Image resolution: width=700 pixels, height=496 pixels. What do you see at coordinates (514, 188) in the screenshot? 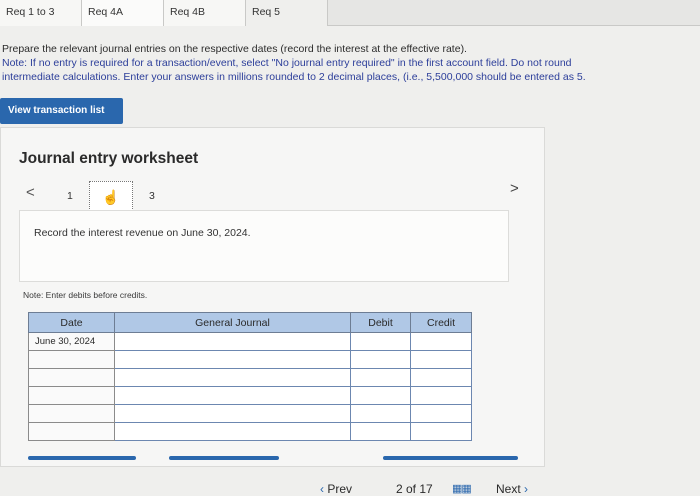
I see `pager-next-chevron-icon: >` at bounding box center [514, 188].